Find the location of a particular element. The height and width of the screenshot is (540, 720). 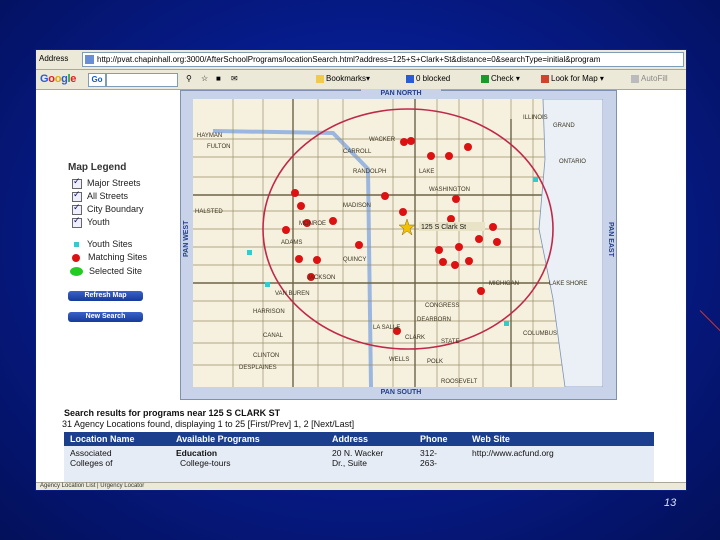

street-label: LA SALLE is located at coordinates (386, 328).